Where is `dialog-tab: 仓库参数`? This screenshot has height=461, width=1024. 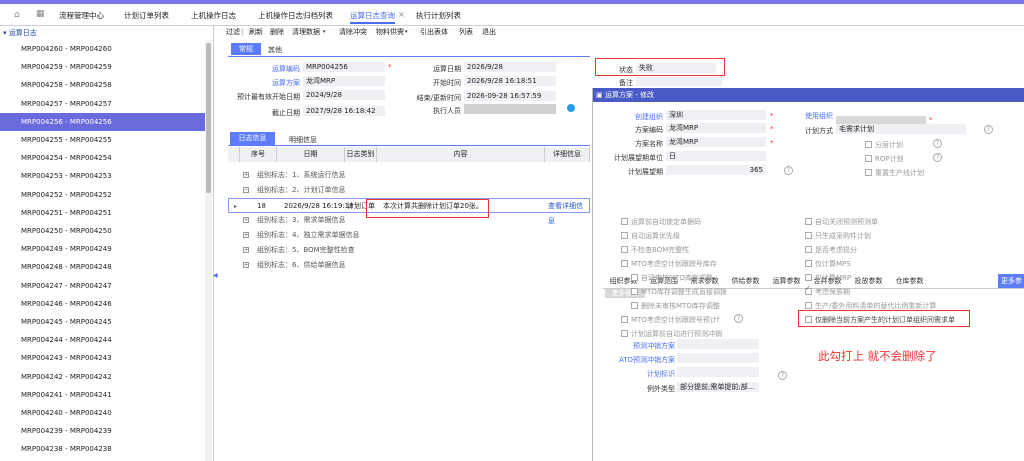
dialog-tab: 仓库参数 is located at coordinates (909, 281).